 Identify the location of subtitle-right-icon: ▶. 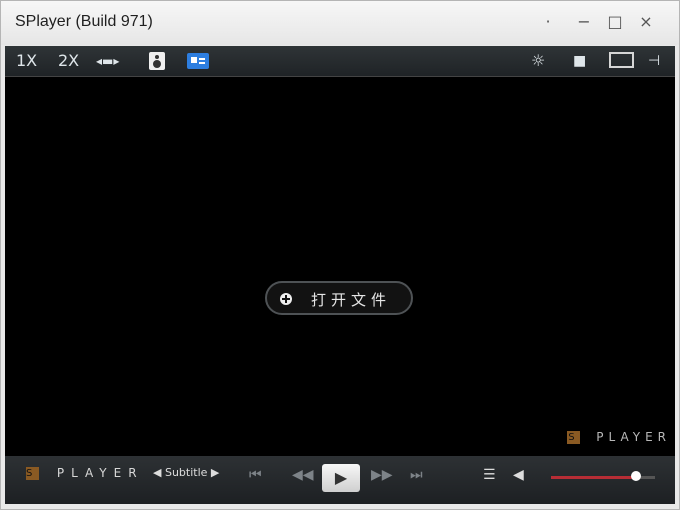
(215, 472).